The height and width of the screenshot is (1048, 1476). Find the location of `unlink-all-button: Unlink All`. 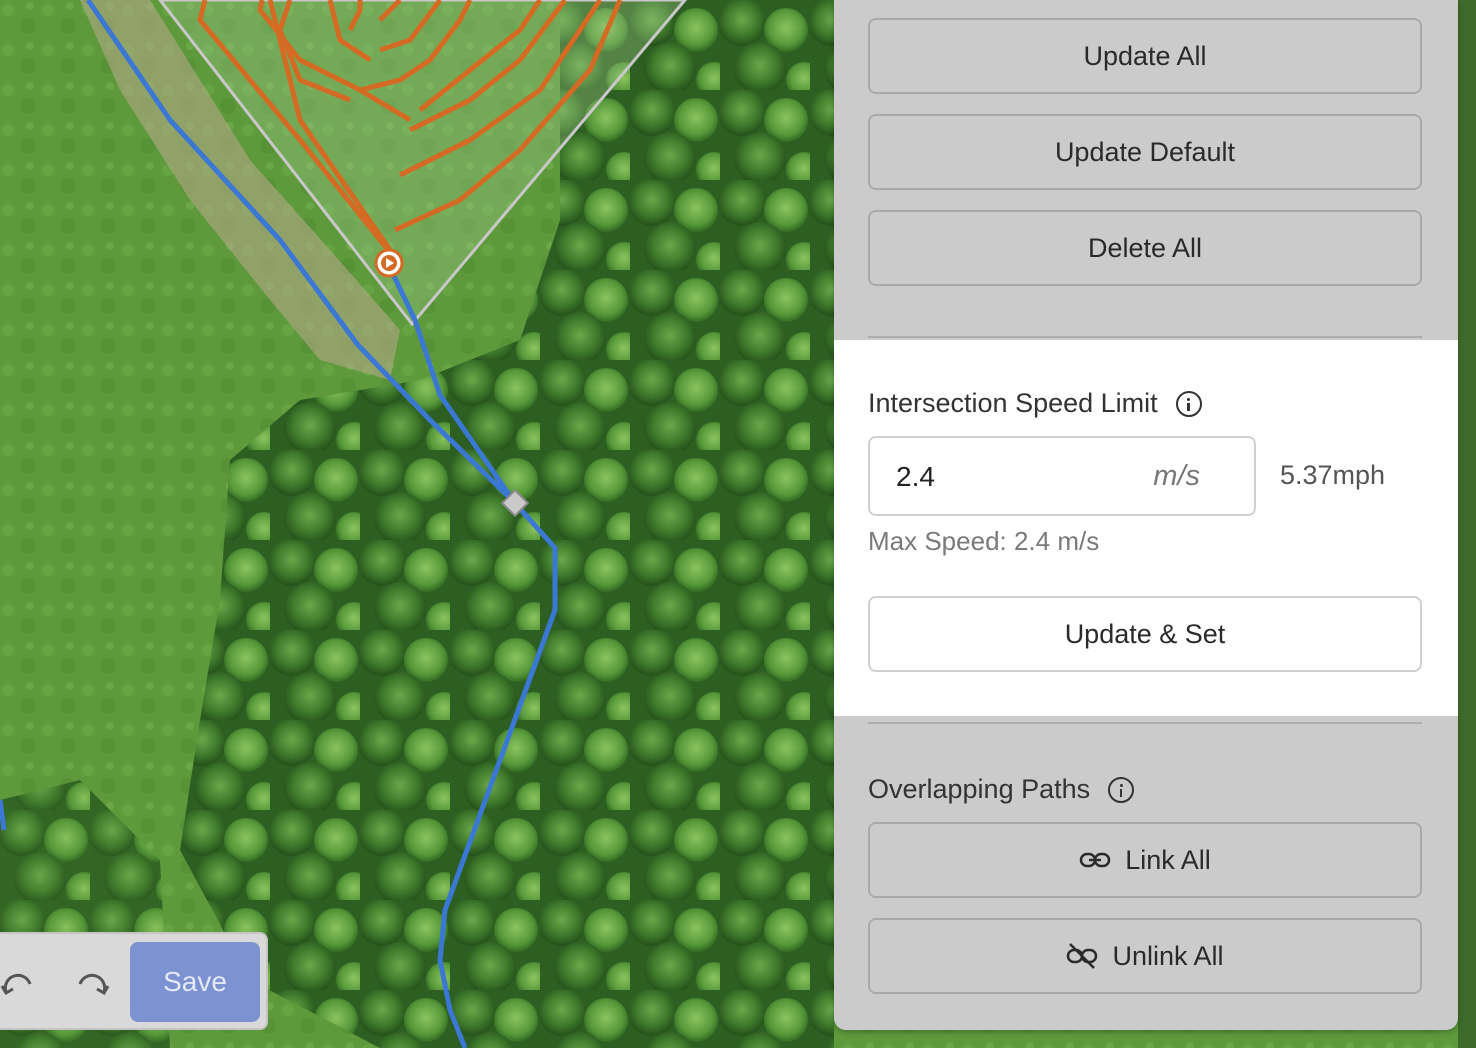

unlink-all-button: Unlink All is located at coordinates (1145, 956).